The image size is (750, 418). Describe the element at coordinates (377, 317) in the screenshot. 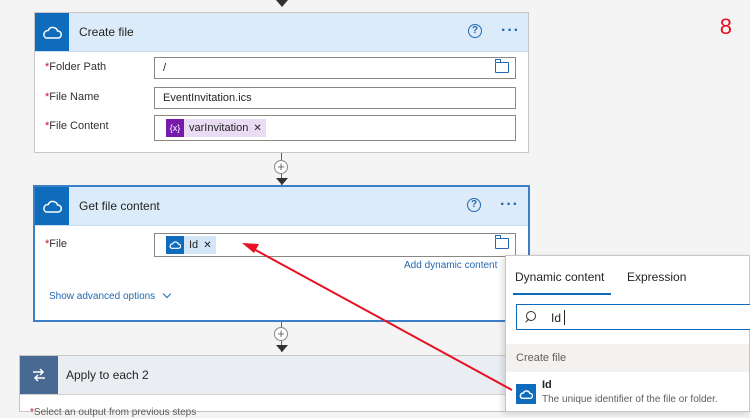

I see `annotation-arrow` at that location.